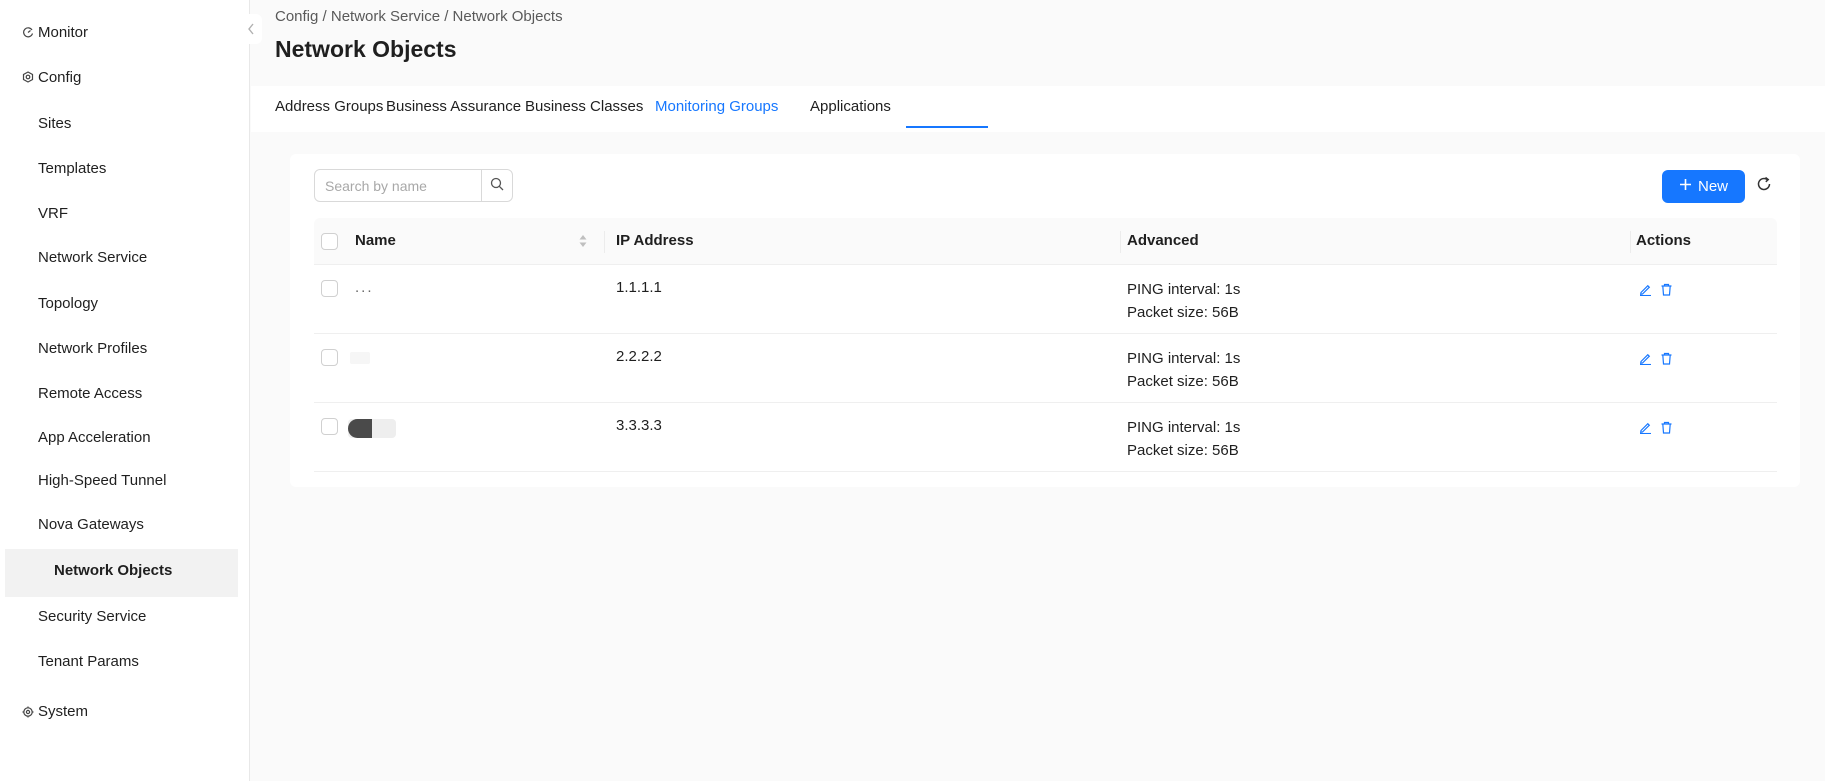 Image resolution: width=1825 pixels, height=781 pixels. Describe the element at coordinates (1163, 240) in the screenshot. I see `column-header-advanced: Advanced` at that location.